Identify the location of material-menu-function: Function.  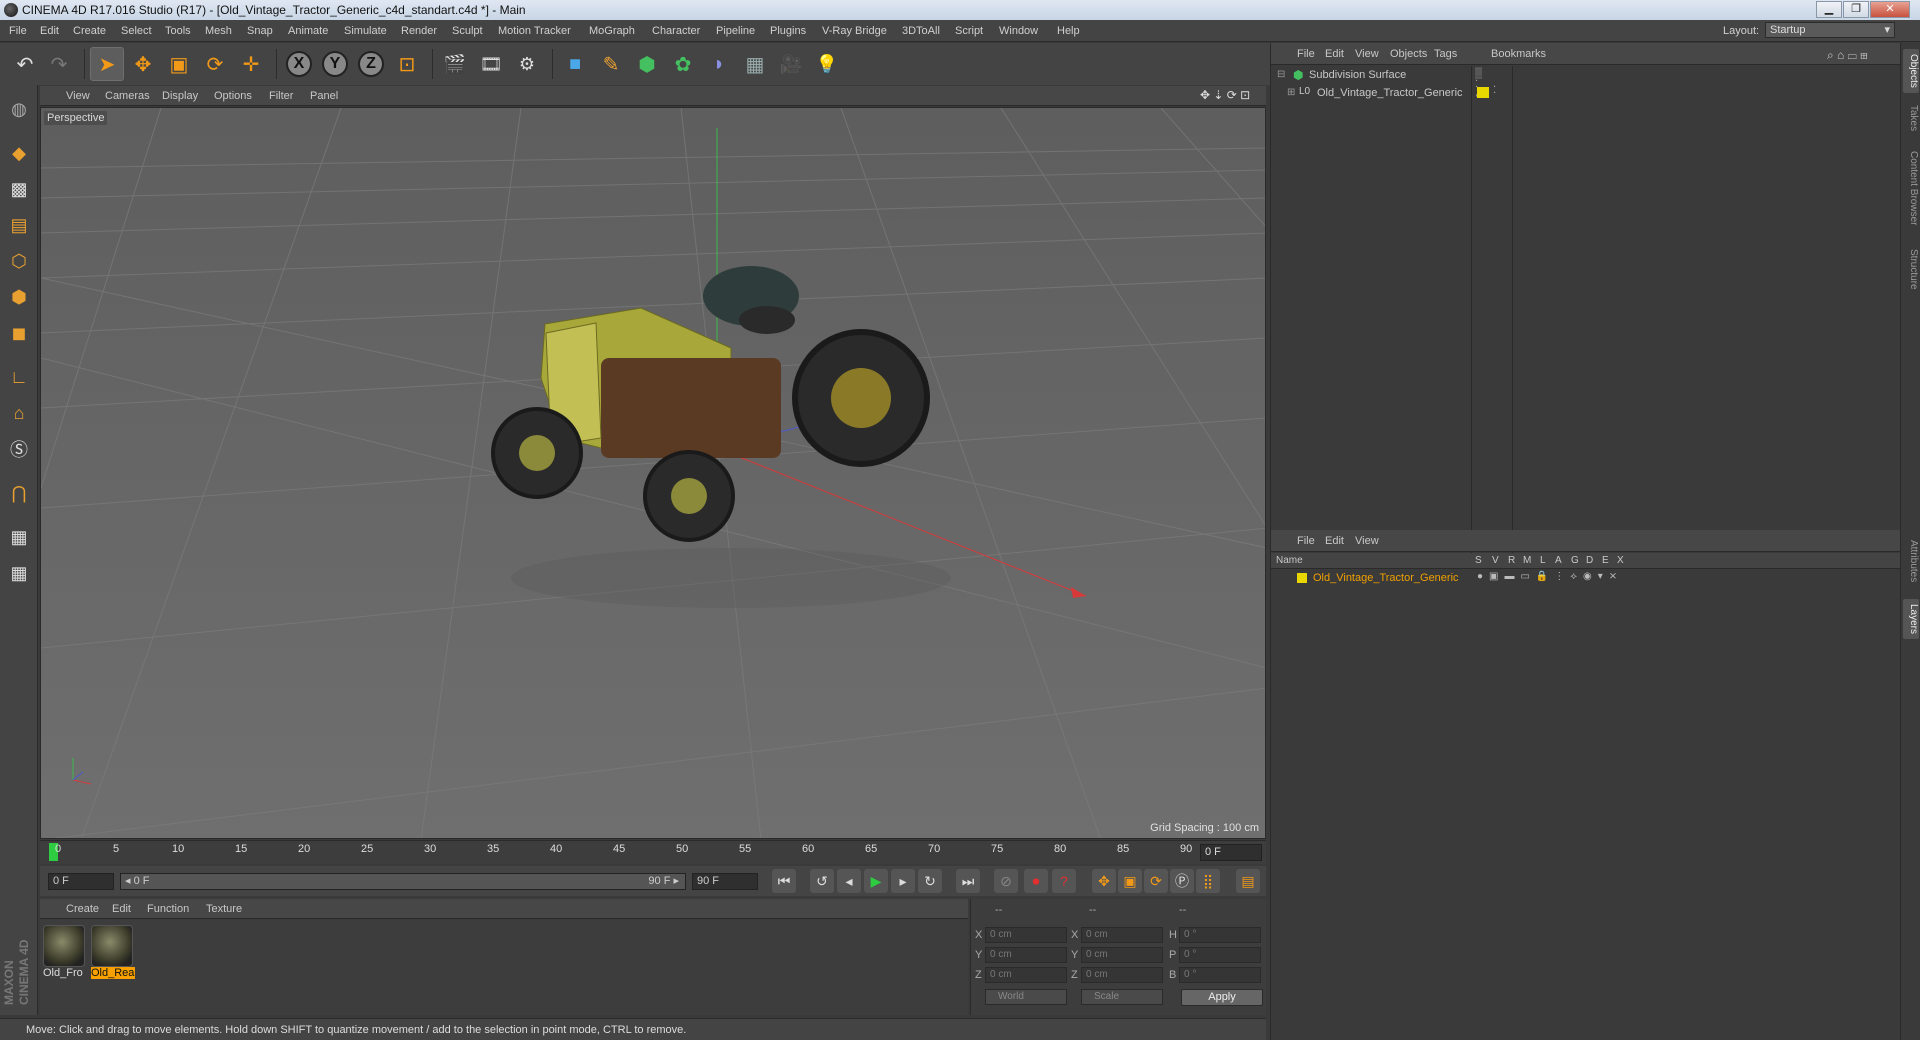
(168, 909).